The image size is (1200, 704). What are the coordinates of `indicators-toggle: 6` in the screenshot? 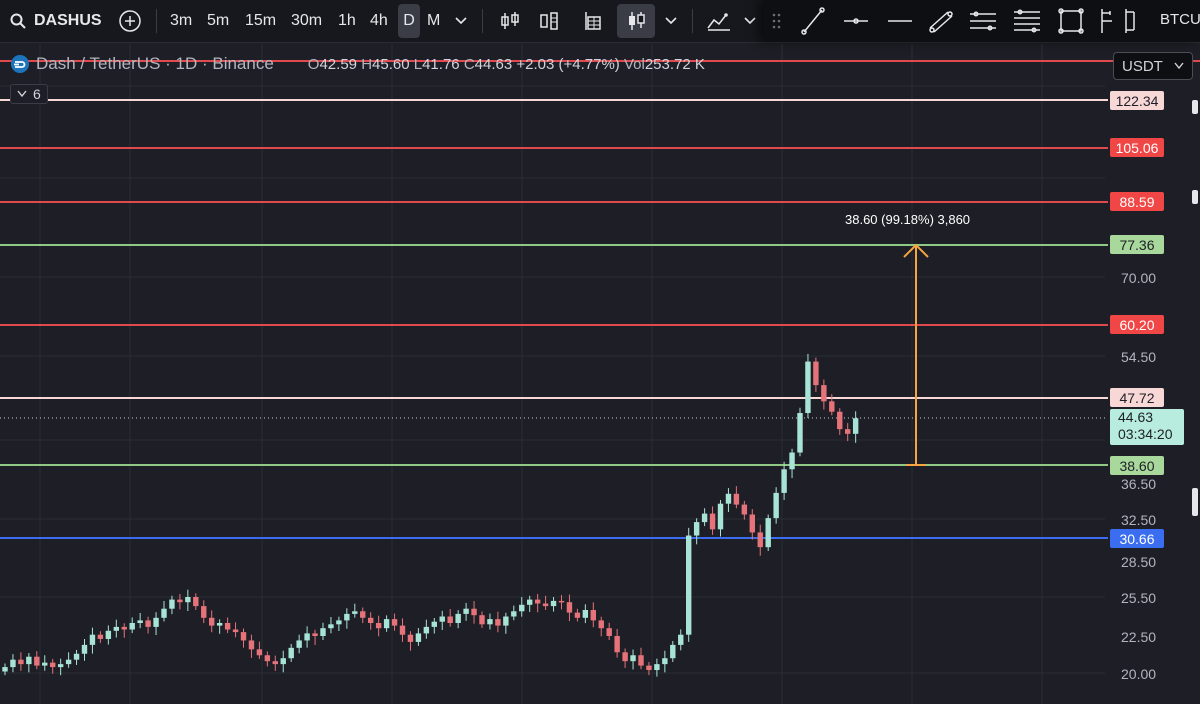 It's located at (29, 94).